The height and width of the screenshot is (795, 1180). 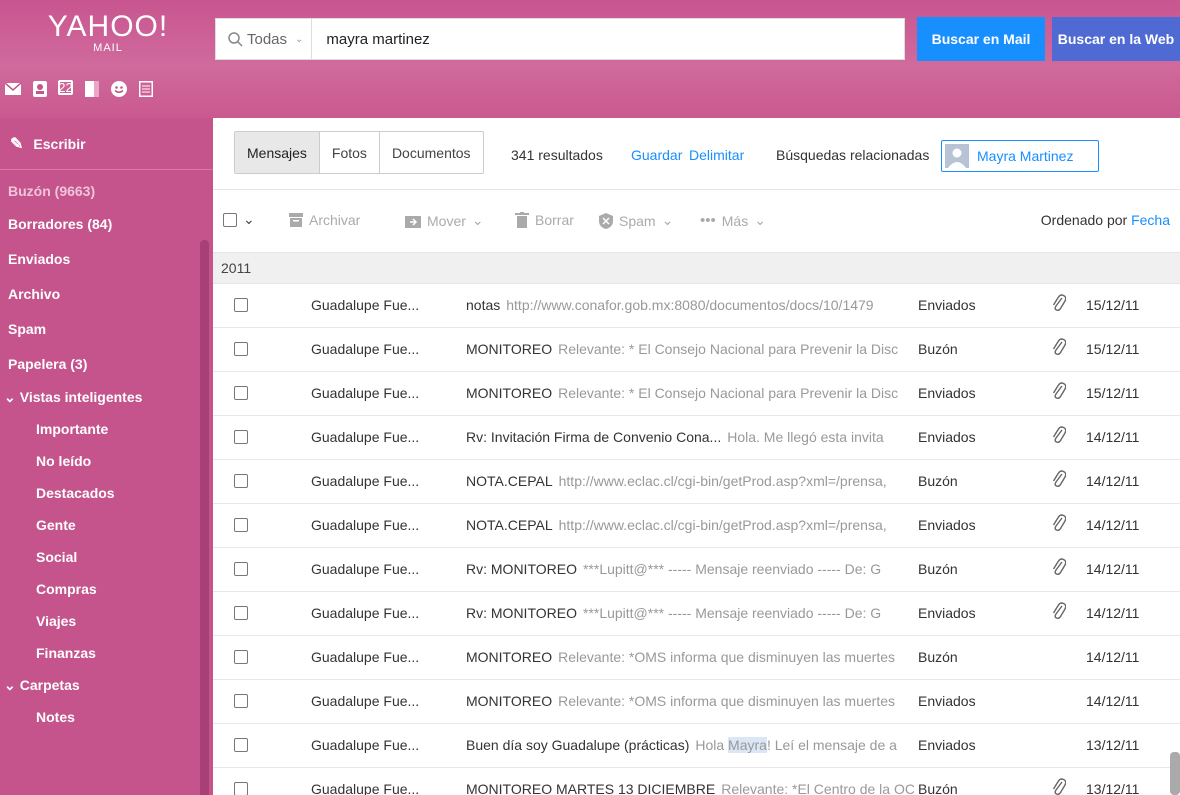 I want to click on folder-trash: Papelera (3), so click(x=106, y=363).